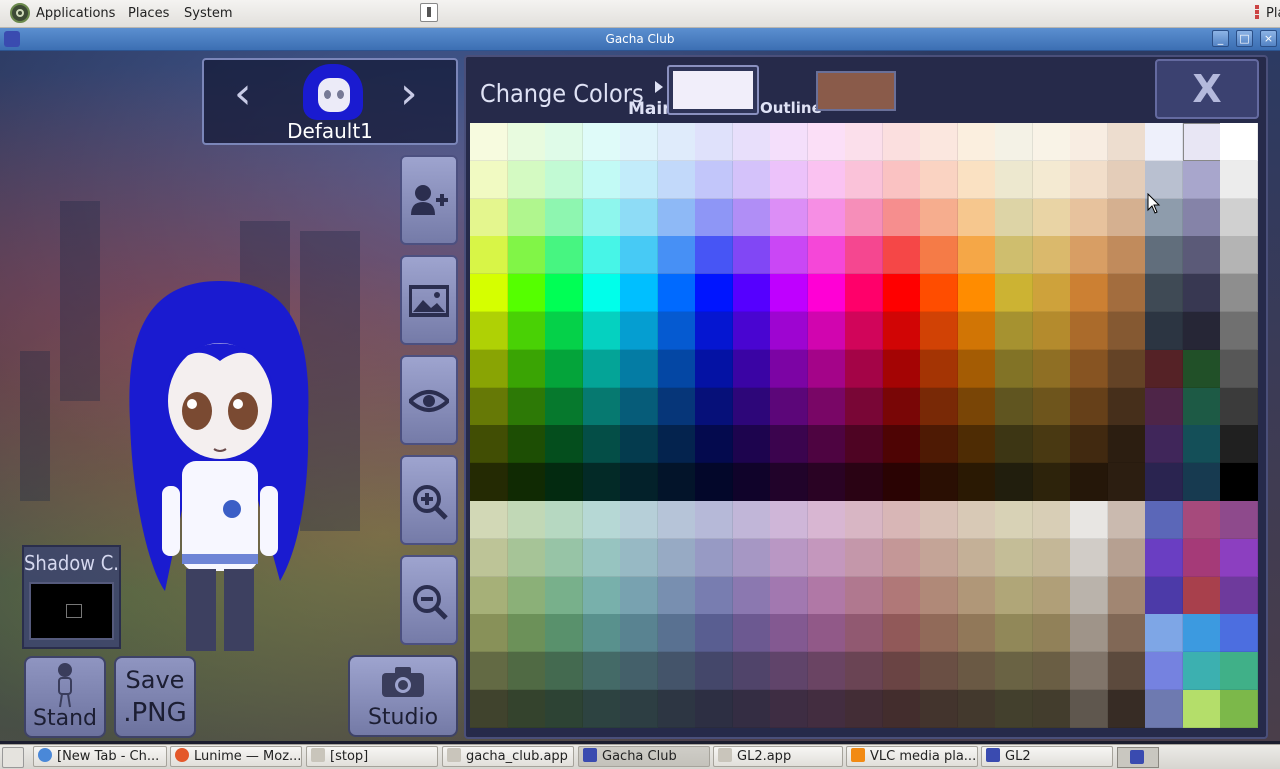 Image resolution: width=1280 pixels, height=769 pixels. I want to click on save-png-button: Save .PNG, so click(155, 697).